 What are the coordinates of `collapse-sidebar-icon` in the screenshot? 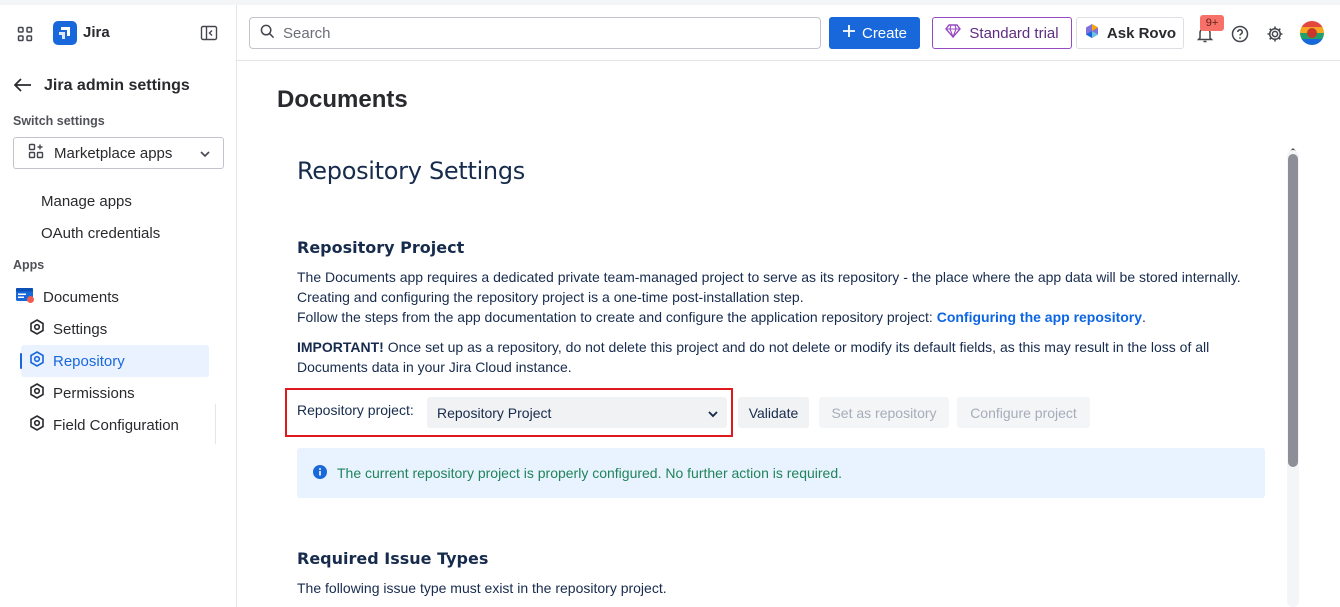 It's located at (209, 33).